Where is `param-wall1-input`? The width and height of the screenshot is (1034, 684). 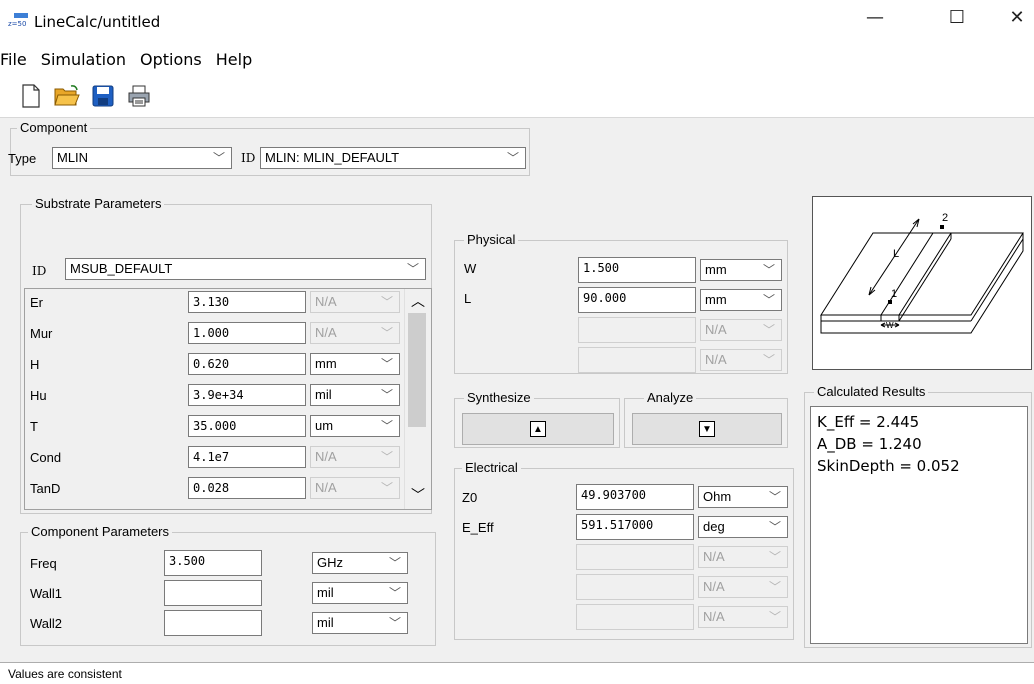
param-wall1-input is located at coordinates (213, 593).